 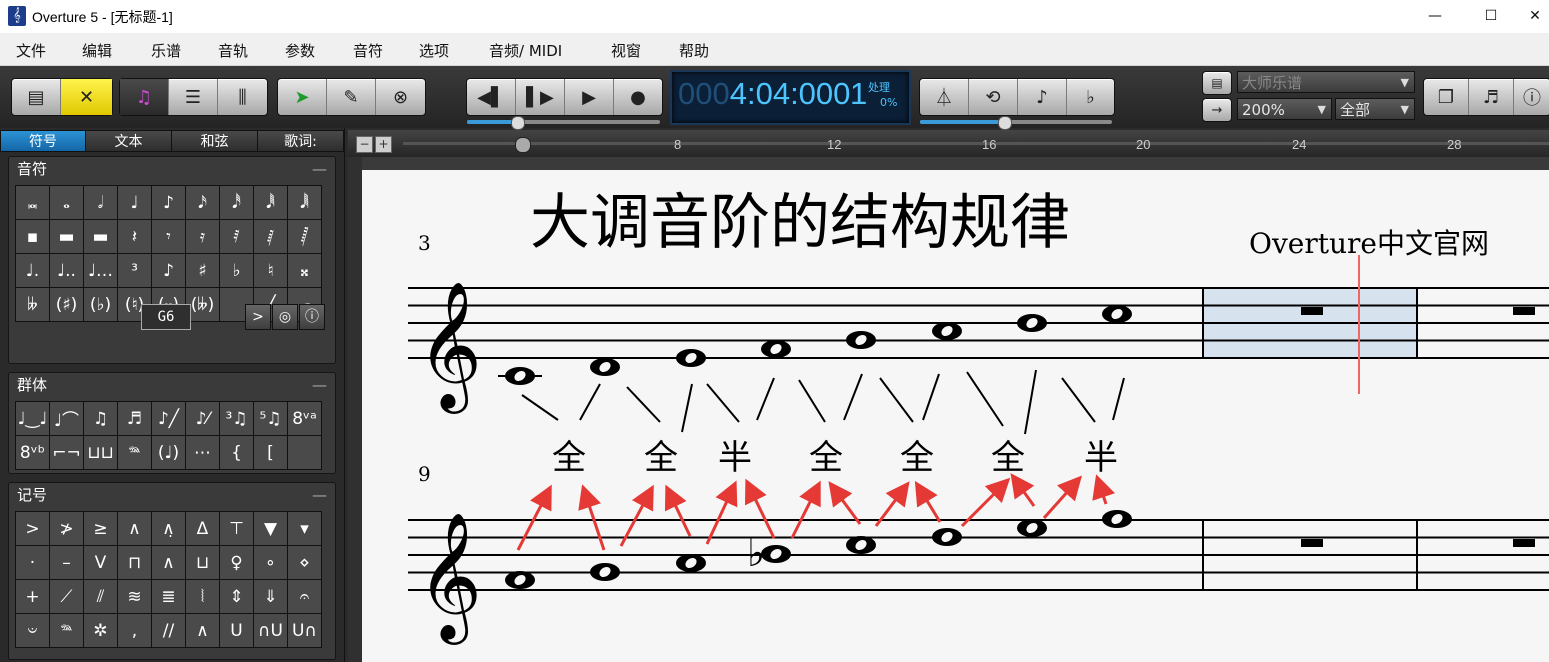 I want to click on page-view-icon: ▤, so click(x=1217, y=83).